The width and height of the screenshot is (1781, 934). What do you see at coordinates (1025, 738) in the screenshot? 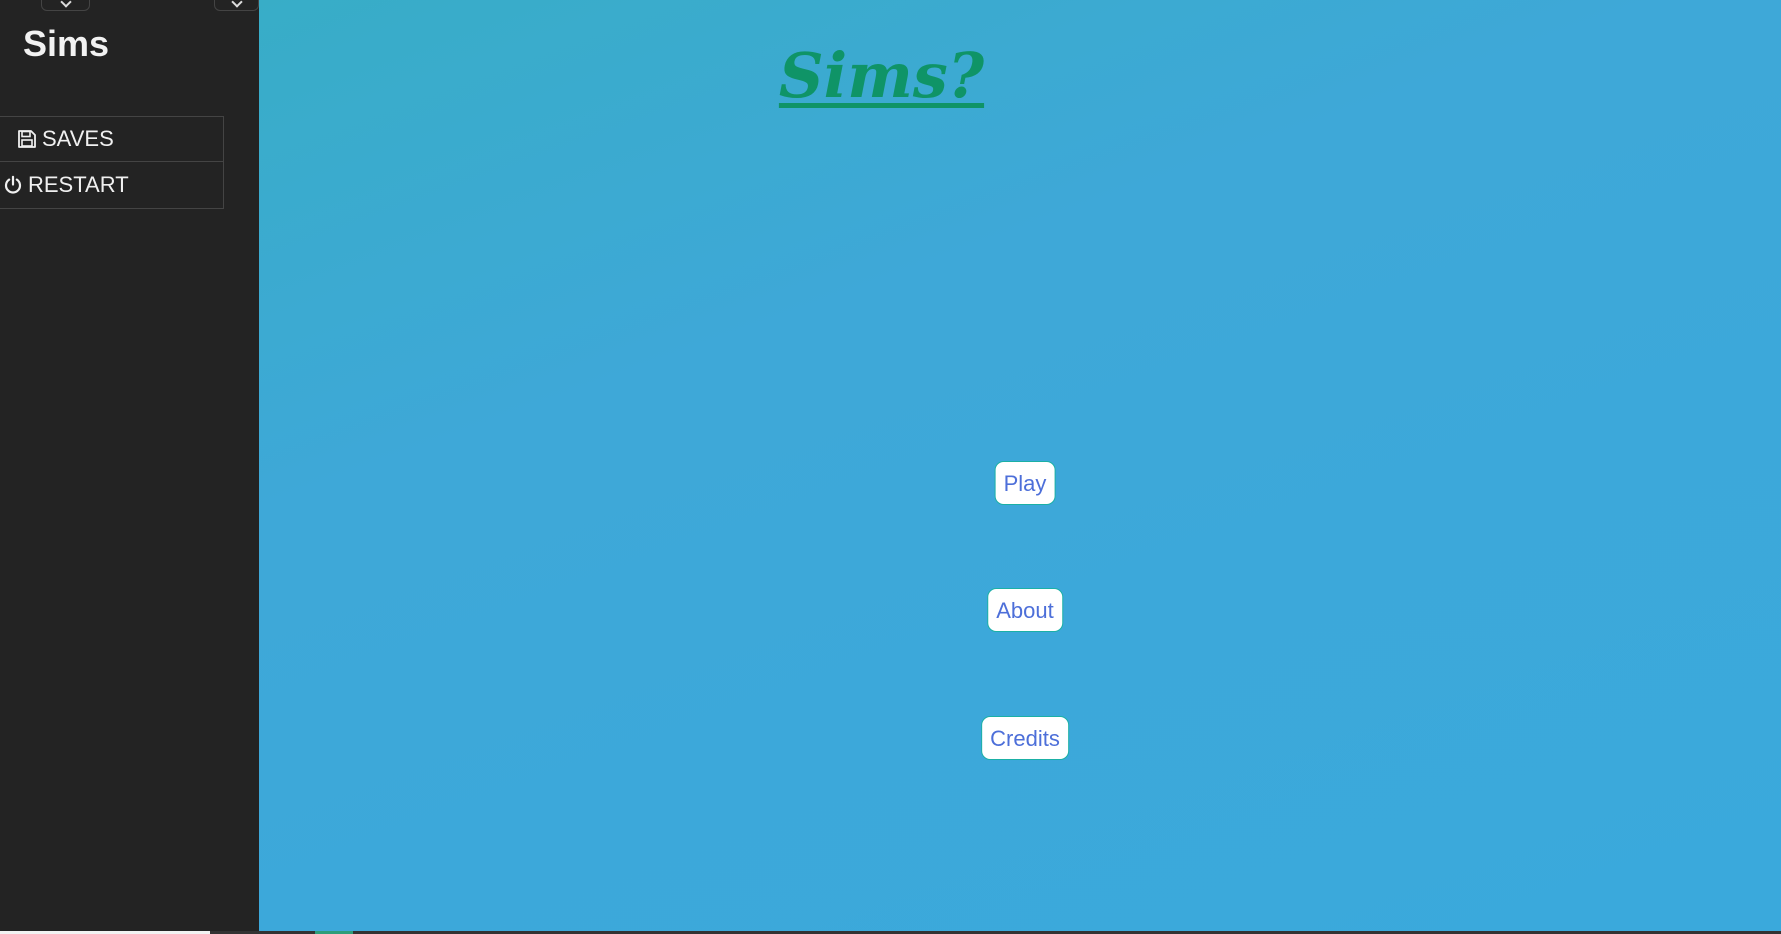
I see `credits-button: Credits` at bounding box center [1025, 738].